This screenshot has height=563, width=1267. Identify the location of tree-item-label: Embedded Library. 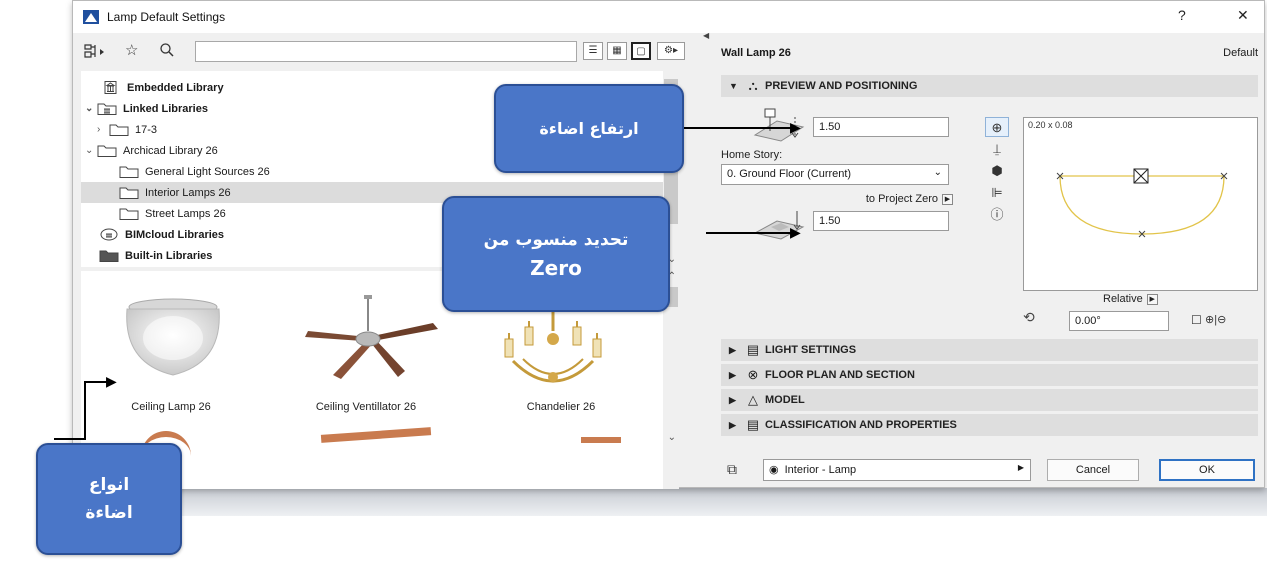
(175, 87).